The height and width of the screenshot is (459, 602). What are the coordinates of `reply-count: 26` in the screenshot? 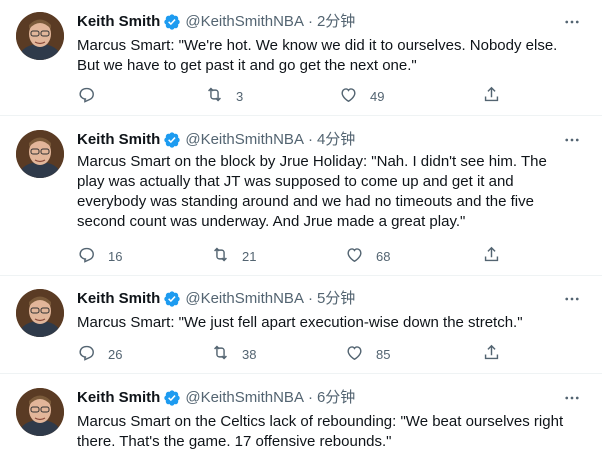 It's located at (115, 354).